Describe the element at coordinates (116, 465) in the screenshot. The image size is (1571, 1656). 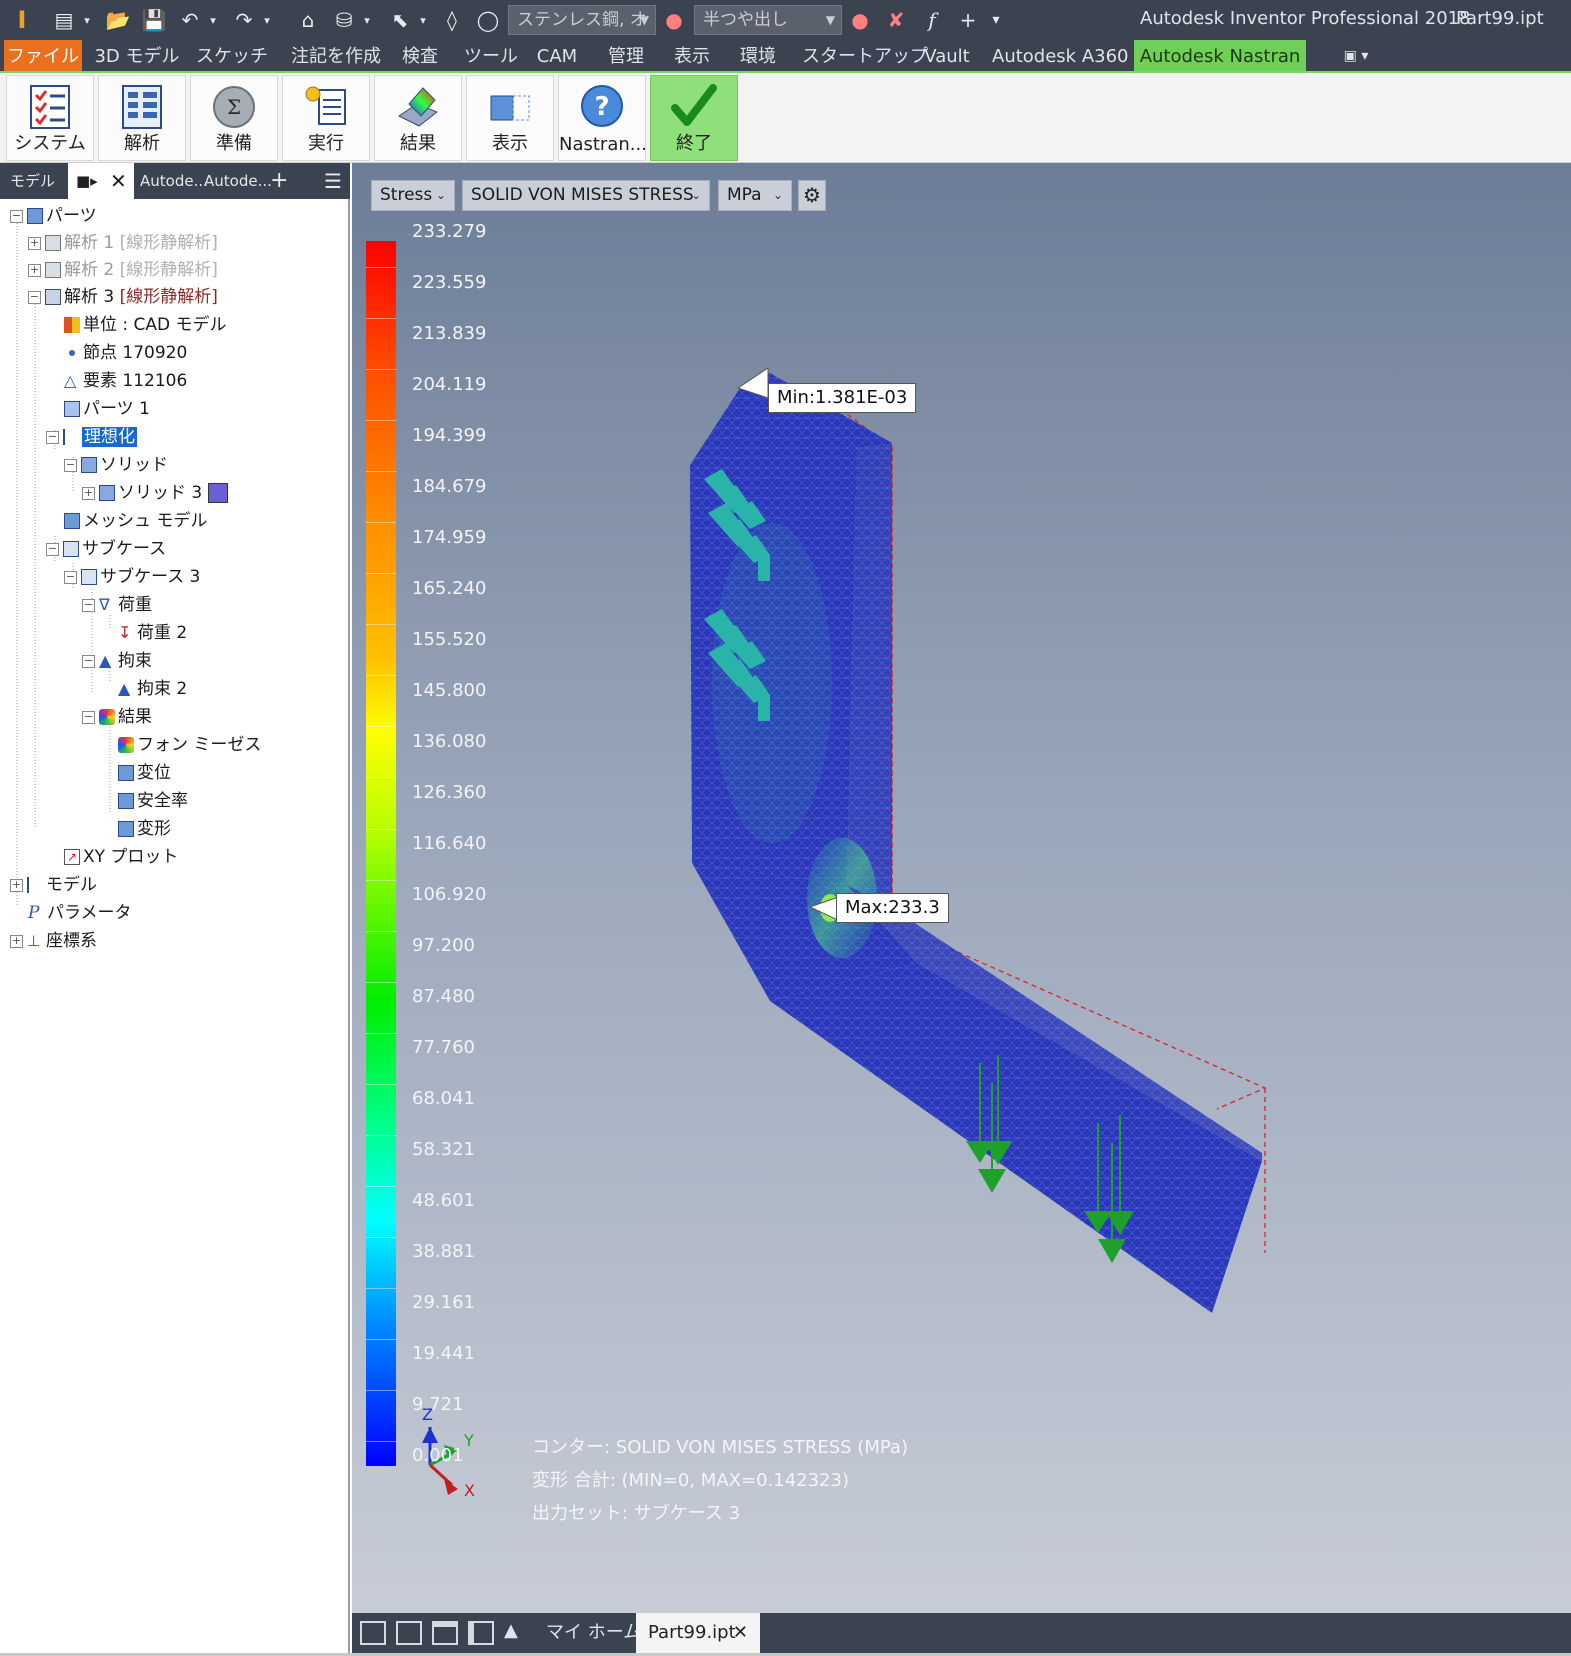
I see `tree-item-solid: − ソリッド` at that location.